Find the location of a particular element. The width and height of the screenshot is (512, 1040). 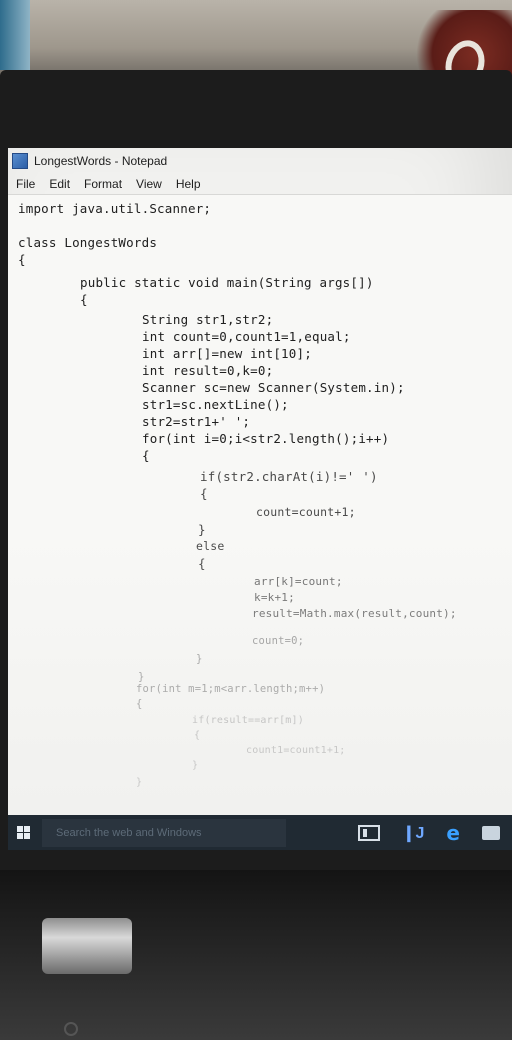

menu-edit: Edit is located at coordinates (59, 184).